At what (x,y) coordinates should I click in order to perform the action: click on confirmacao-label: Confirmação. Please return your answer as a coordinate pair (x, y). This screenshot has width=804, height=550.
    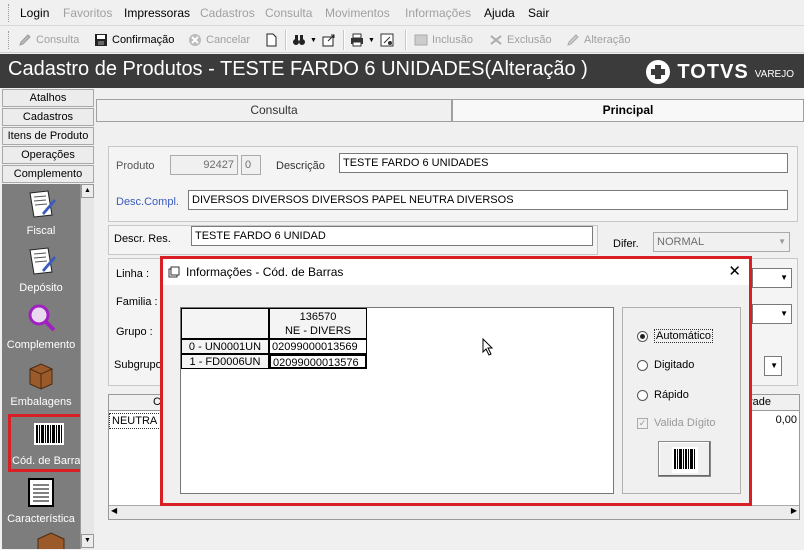
    Looking at the image, I should click on (143, 40).